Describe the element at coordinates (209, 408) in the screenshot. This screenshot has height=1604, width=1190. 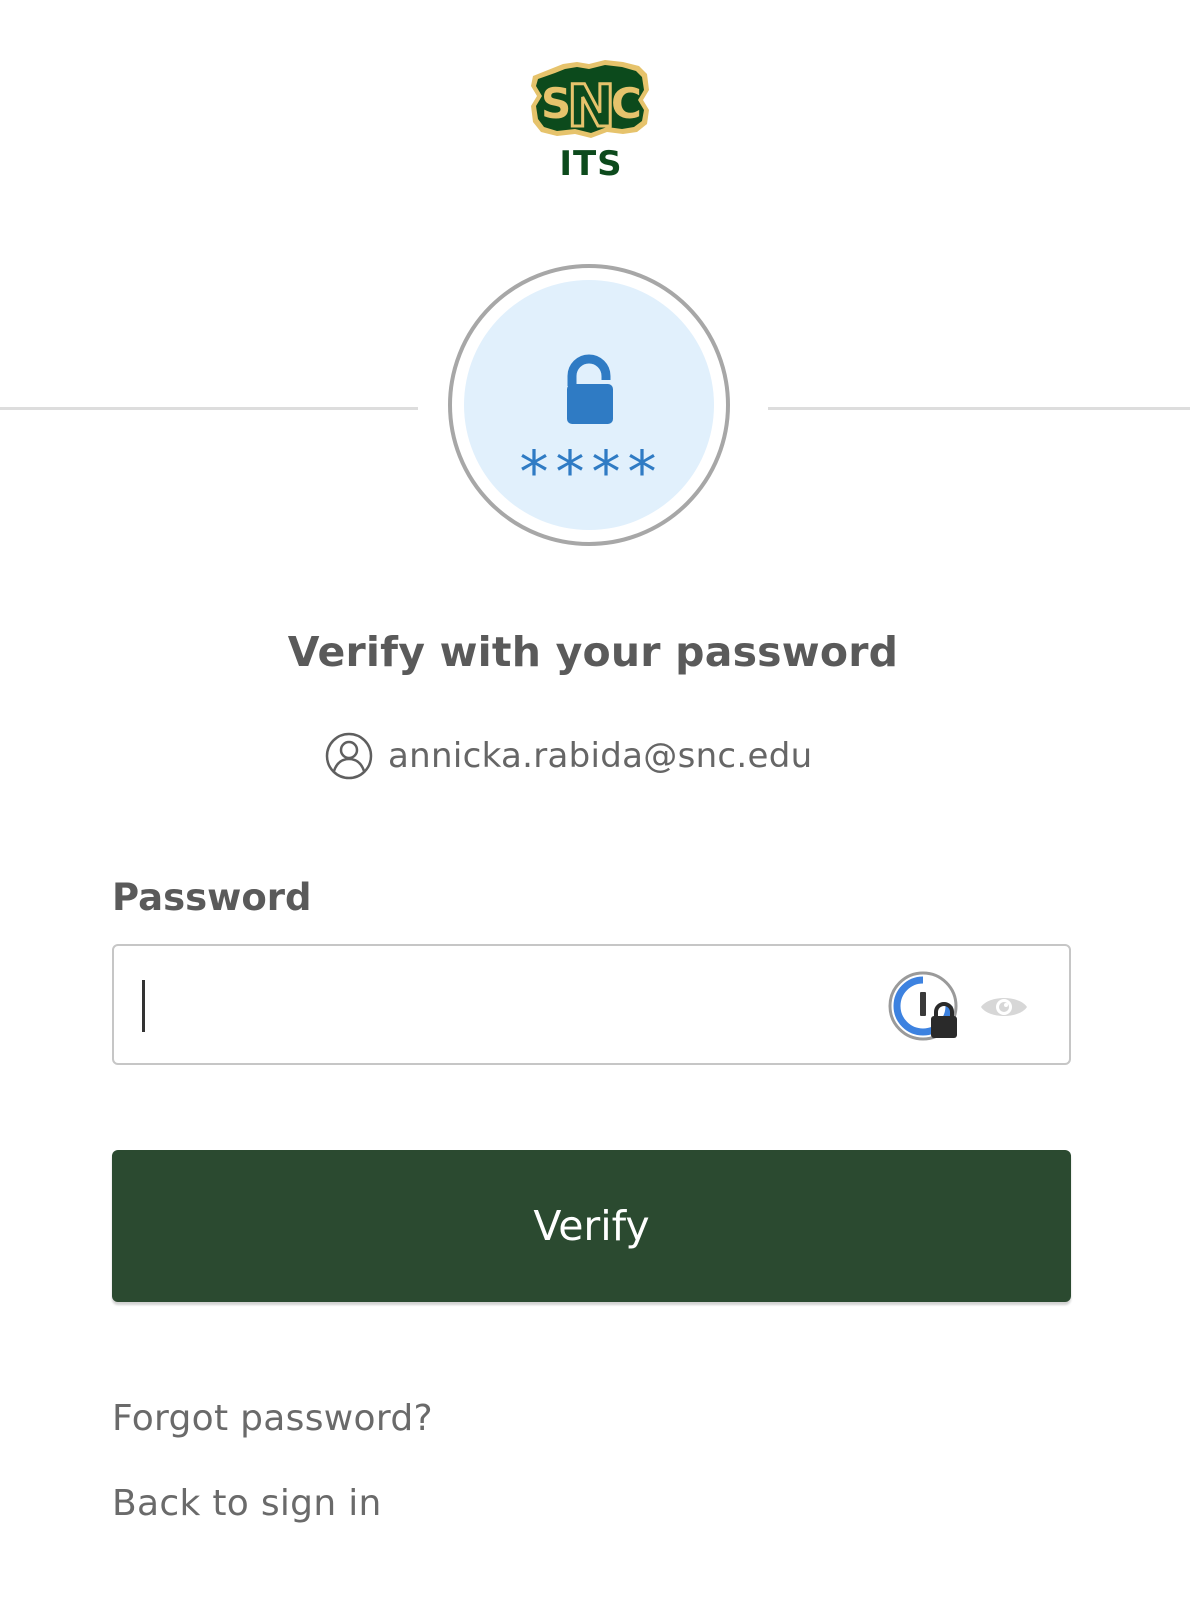
I see `divider-left` at that location.